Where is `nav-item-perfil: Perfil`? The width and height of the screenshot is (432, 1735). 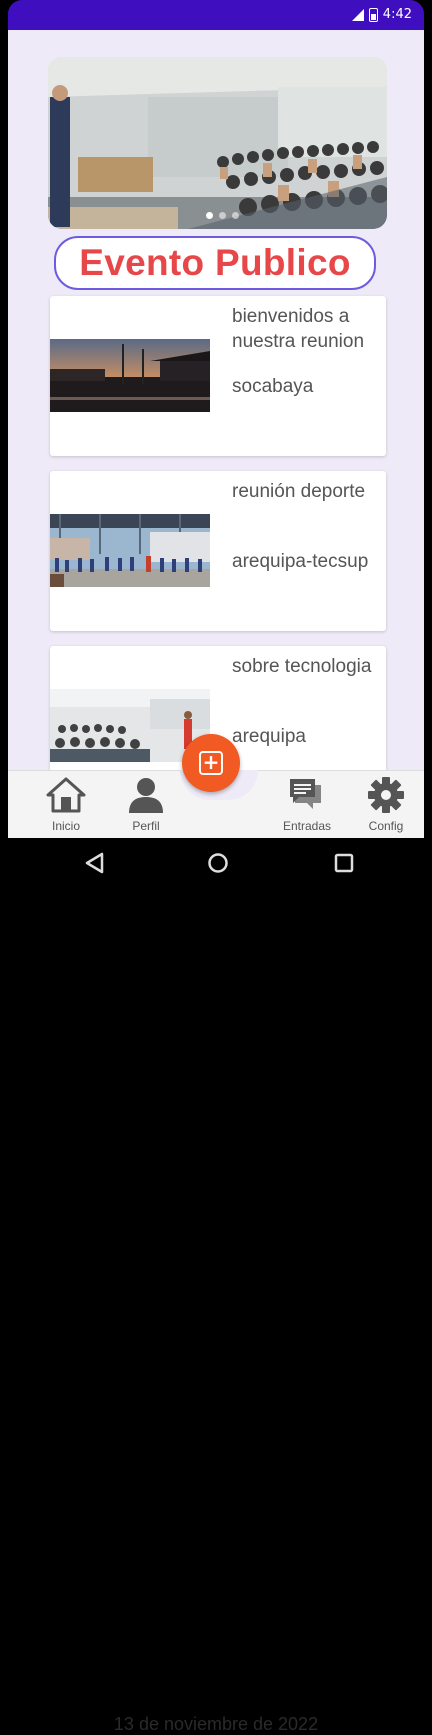
nav-item-perfil: Perfil is located at coordinates (146, 804).